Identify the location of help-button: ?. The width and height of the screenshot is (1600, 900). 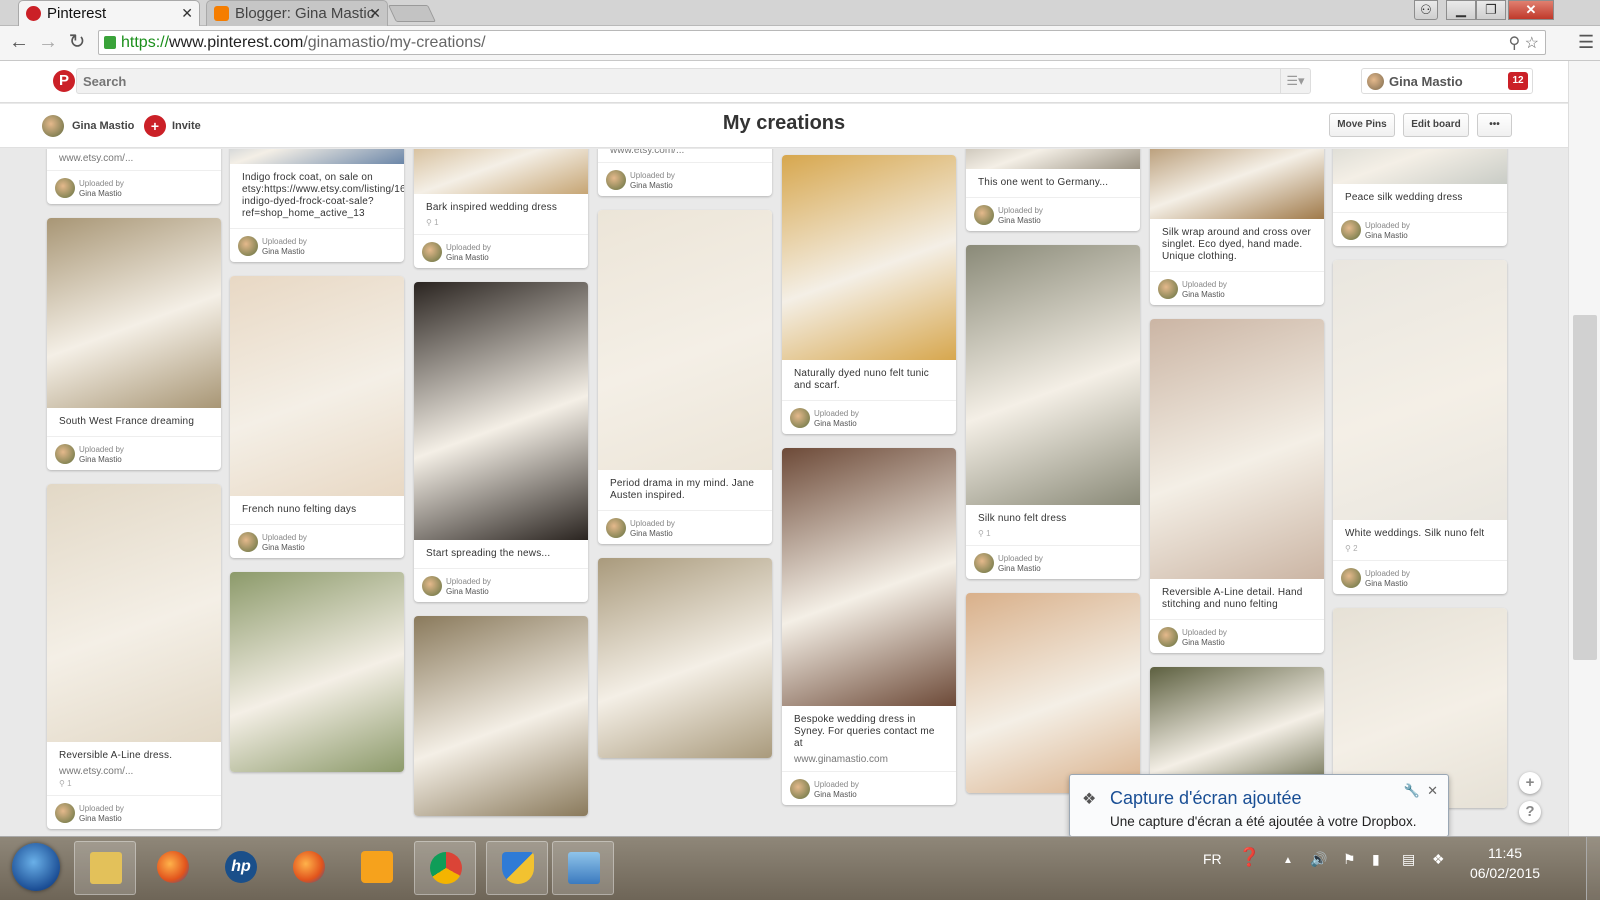
(1530, 812).